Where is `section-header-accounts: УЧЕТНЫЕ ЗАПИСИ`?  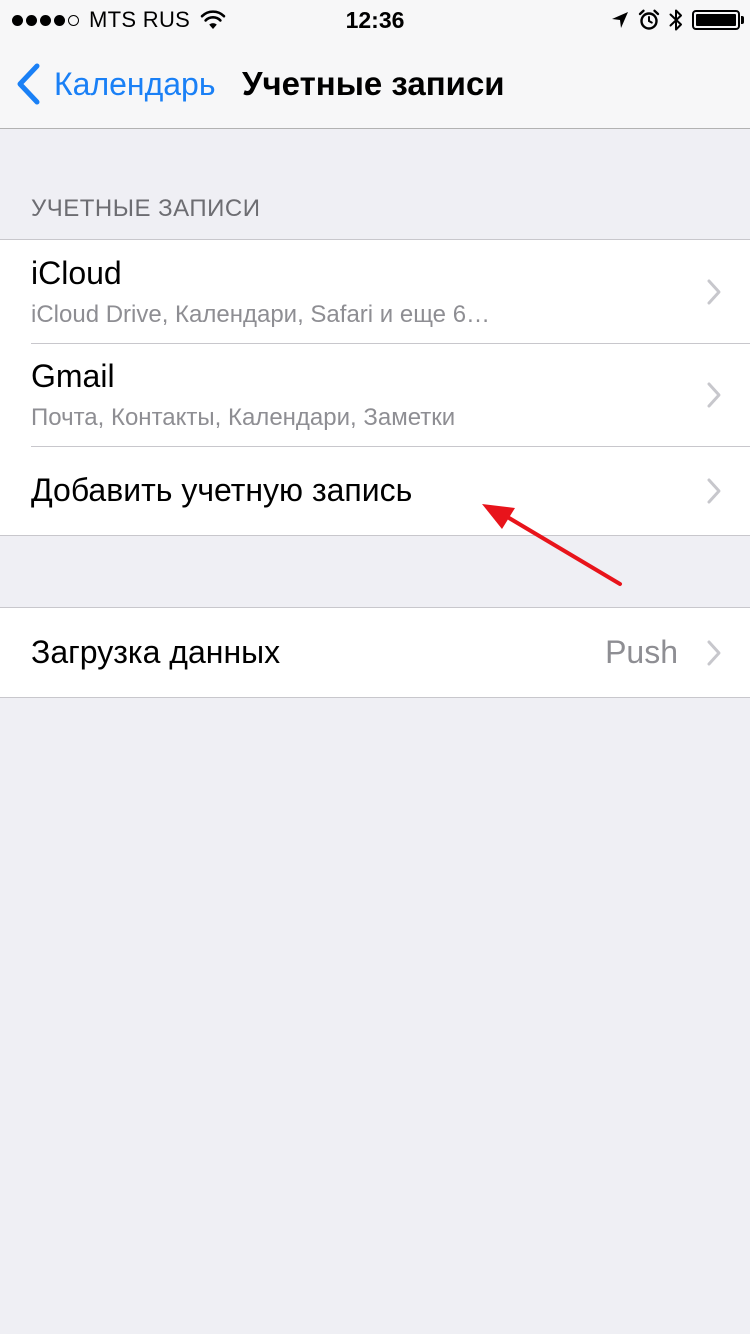
section-header-accounts: УЧЕТНЫЕ ЗАПИСИ is located at coordinates (146, 208).